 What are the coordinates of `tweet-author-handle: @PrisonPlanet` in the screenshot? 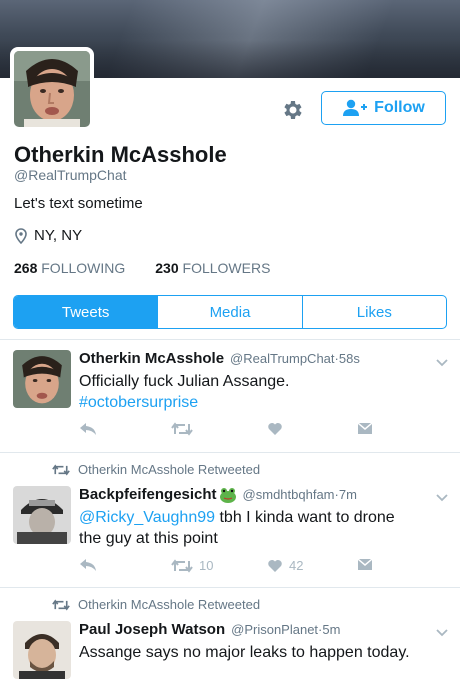 It's located at (274, 629).